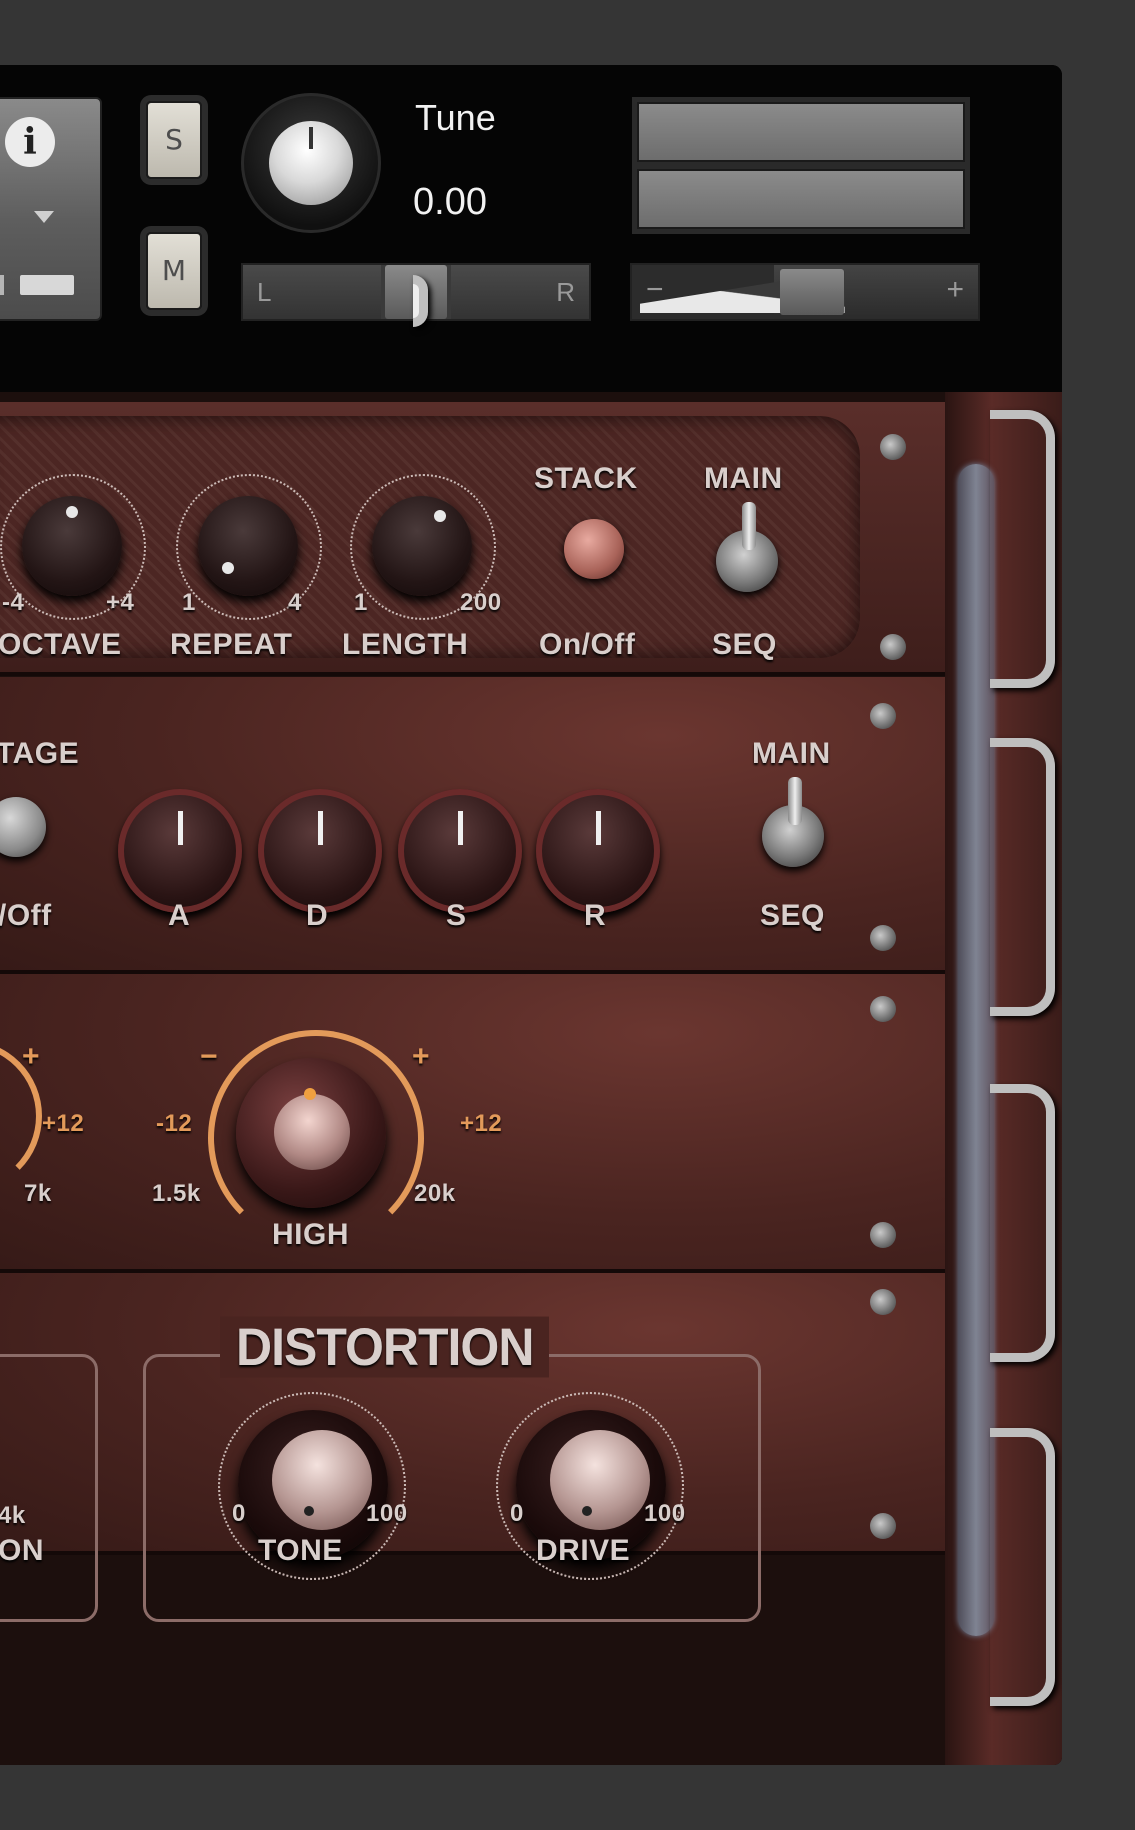 The image size is (1135, 1830). I want to click on tune-label: Tune, so click(455, 117).